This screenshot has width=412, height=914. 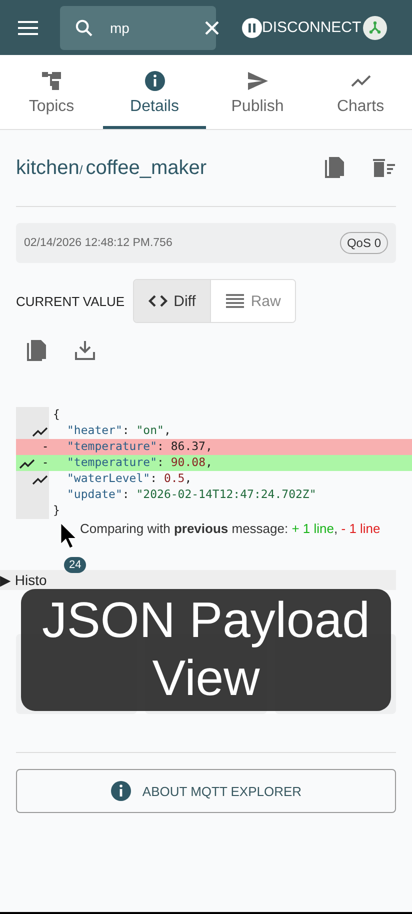 I want to click on qos-chip: QoS 0, so click(x=364, y=243).